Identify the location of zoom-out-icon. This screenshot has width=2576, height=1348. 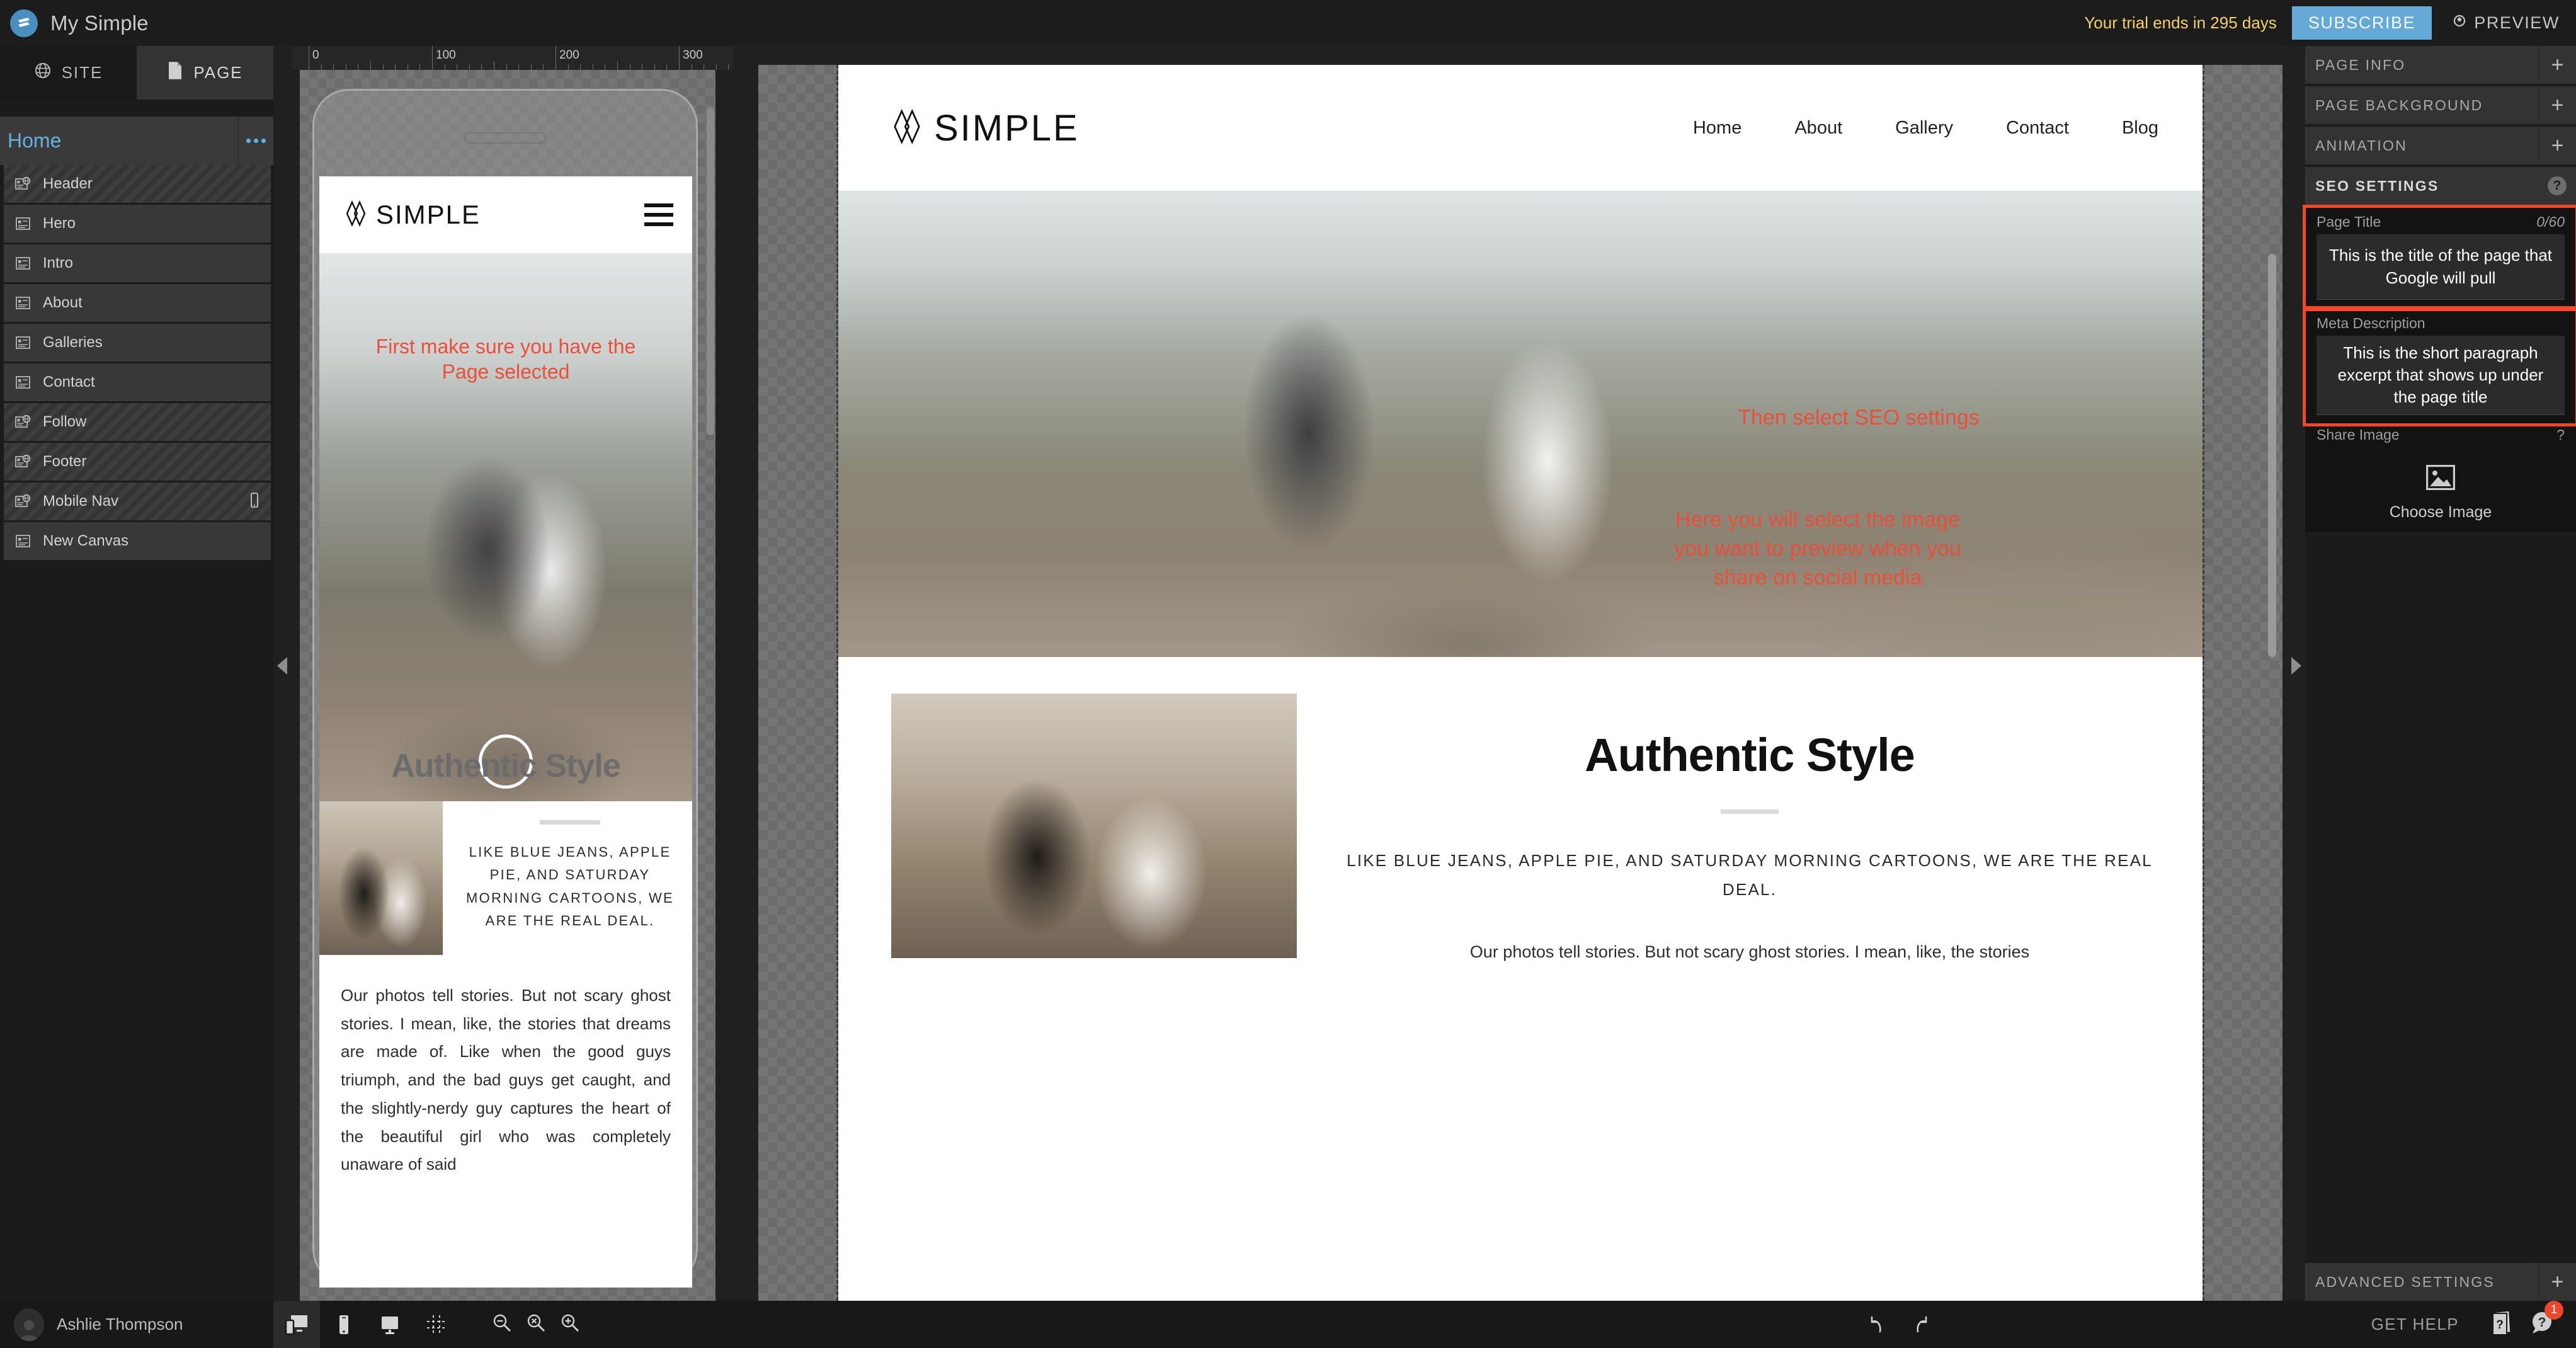
(502, 1325).